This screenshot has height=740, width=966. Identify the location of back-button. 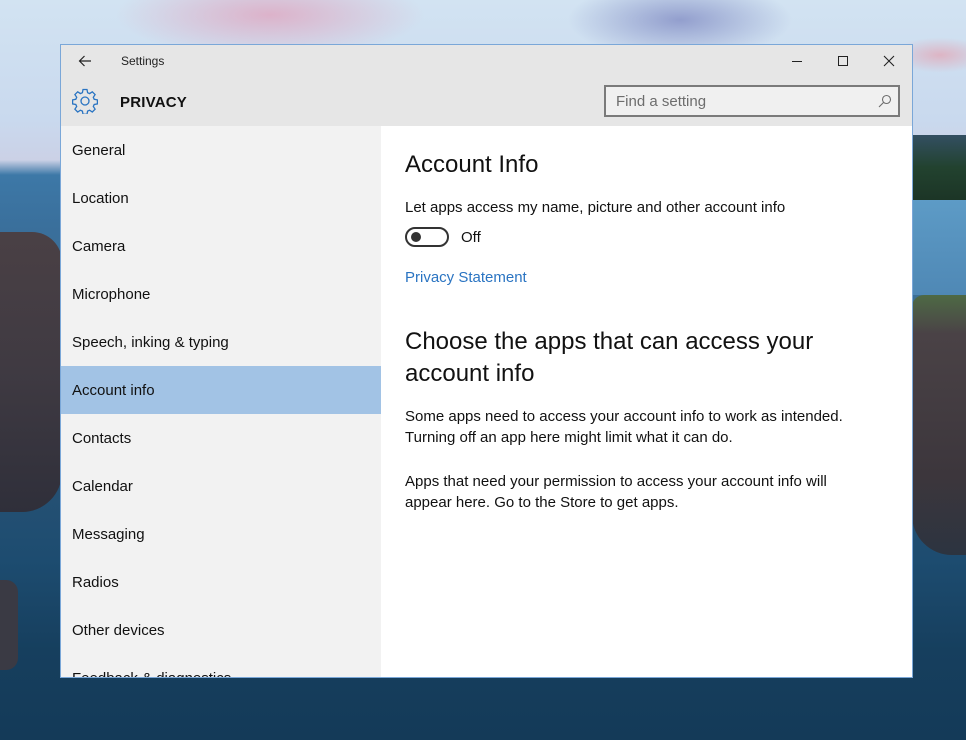
(85, 61).